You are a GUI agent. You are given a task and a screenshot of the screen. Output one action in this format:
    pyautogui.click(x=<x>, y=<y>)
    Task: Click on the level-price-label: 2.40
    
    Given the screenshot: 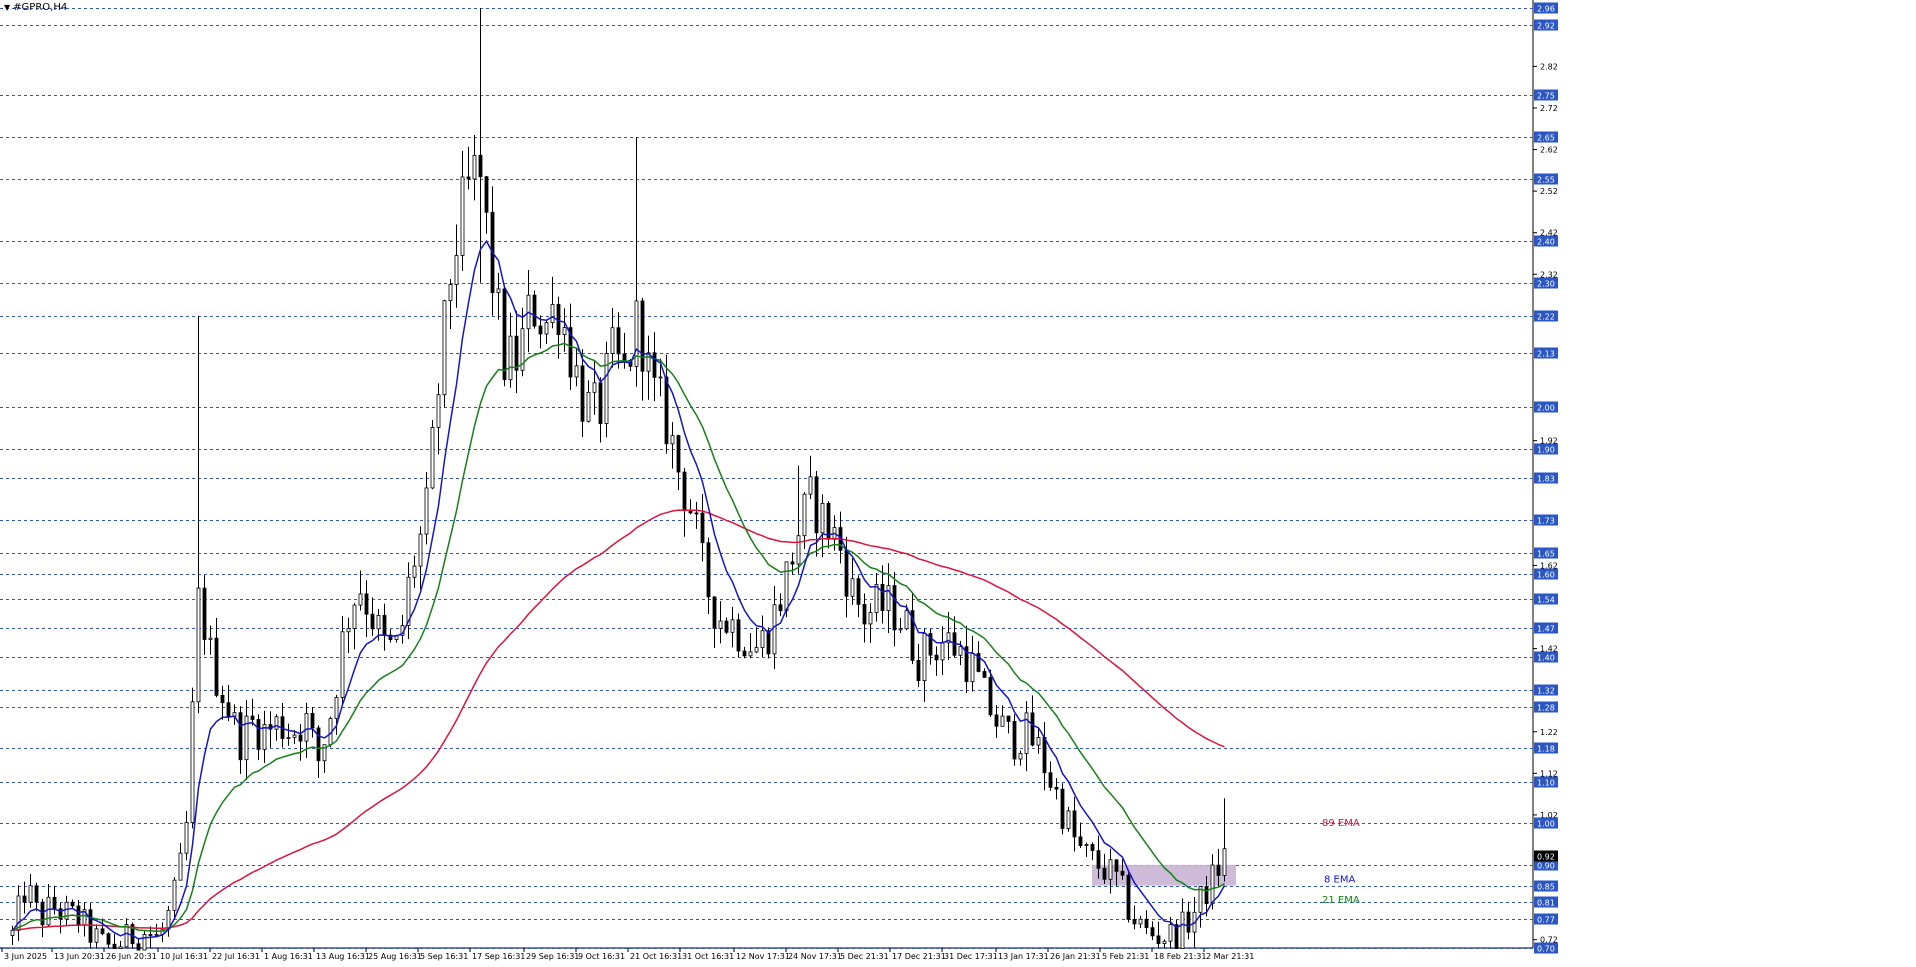 What is the action you would take?
    pyautogui.click(x=1546, y=242)
    